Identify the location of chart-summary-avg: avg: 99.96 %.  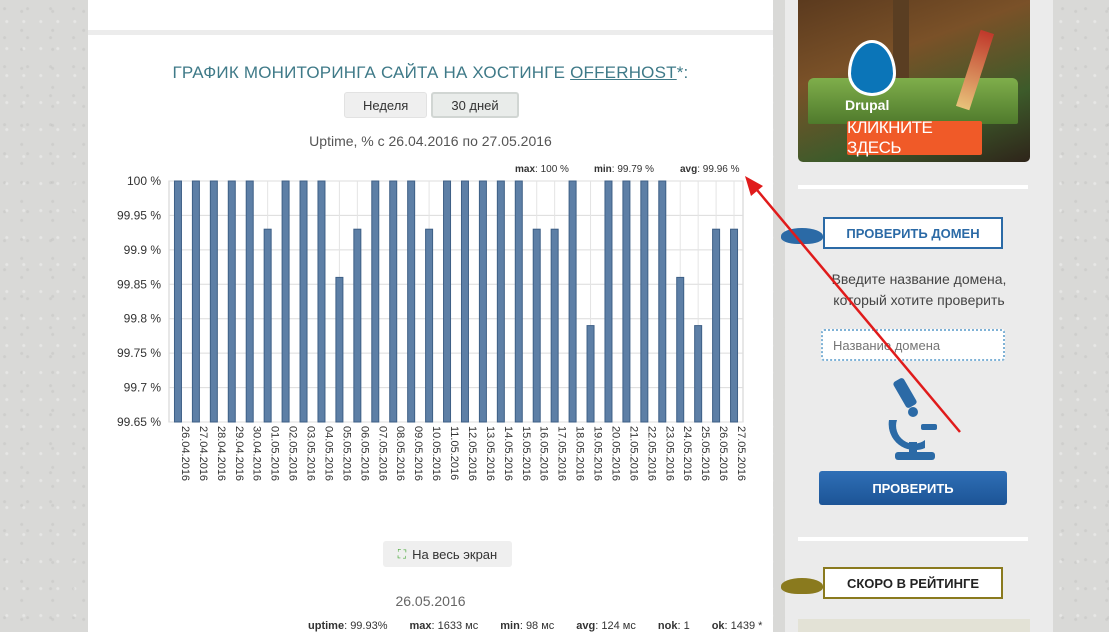
(710, 169).